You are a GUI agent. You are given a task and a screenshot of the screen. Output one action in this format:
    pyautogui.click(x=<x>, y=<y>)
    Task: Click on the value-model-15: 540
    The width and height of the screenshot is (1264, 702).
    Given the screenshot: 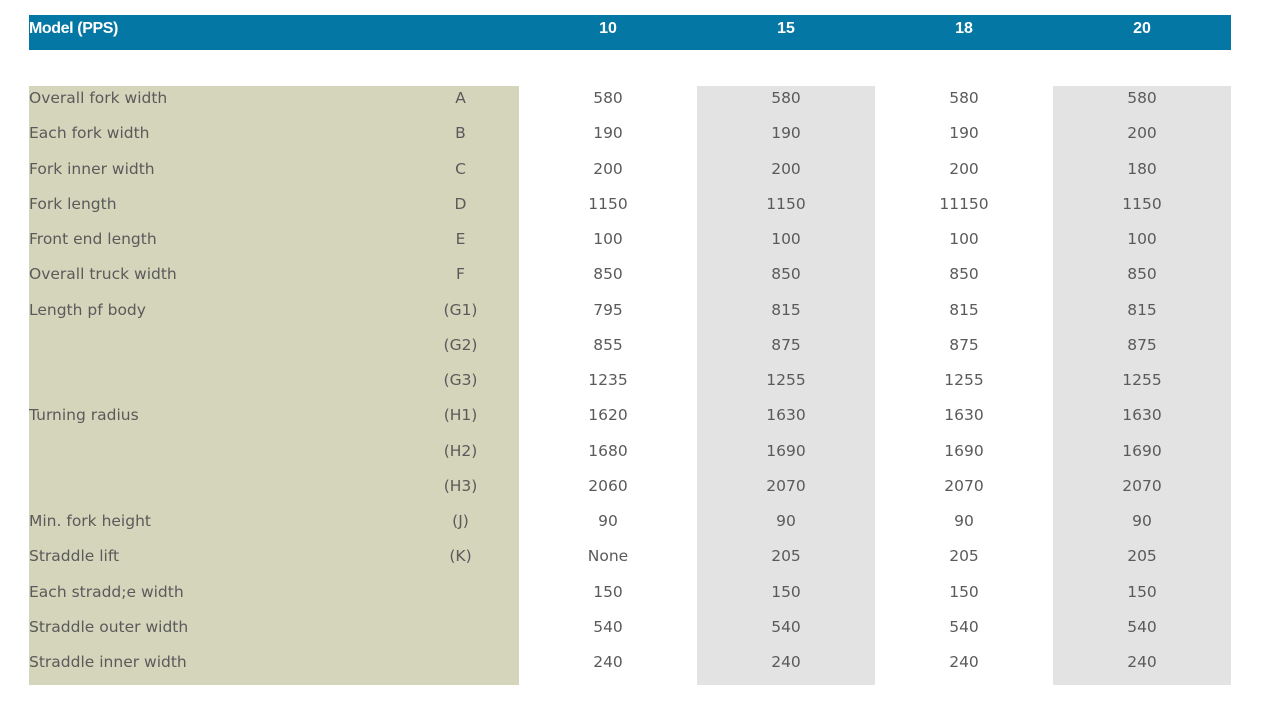 What is the action you would take?
    pyautogui.click(x=786, y=626)
    